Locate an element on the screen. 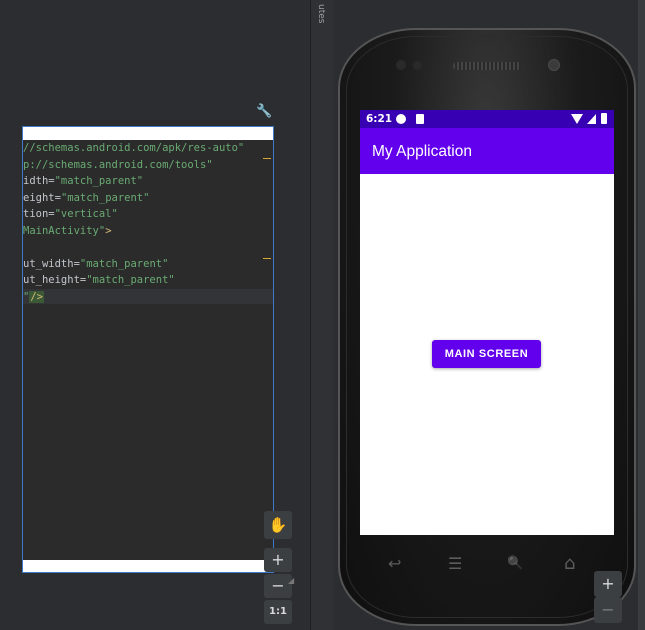 Image resolution: width=645 pixels, height=630 pixels. code-line: eight="match_parent" is located at coordinates (86, 197).